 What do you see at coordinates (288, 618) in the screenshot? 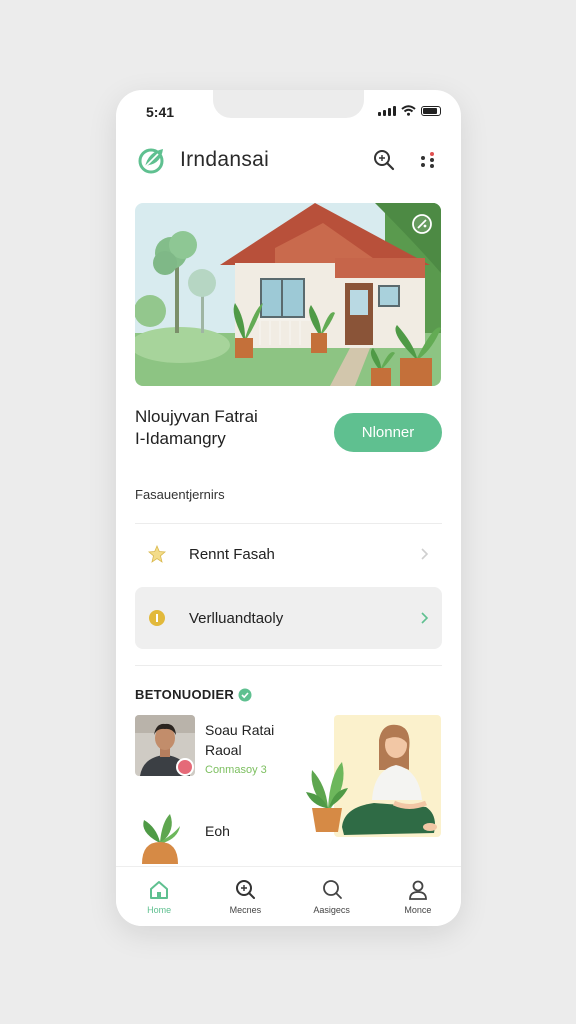
I see `list-item-verlluandtaoly: Verlluandtaoly` at bounding box center [288, 618].